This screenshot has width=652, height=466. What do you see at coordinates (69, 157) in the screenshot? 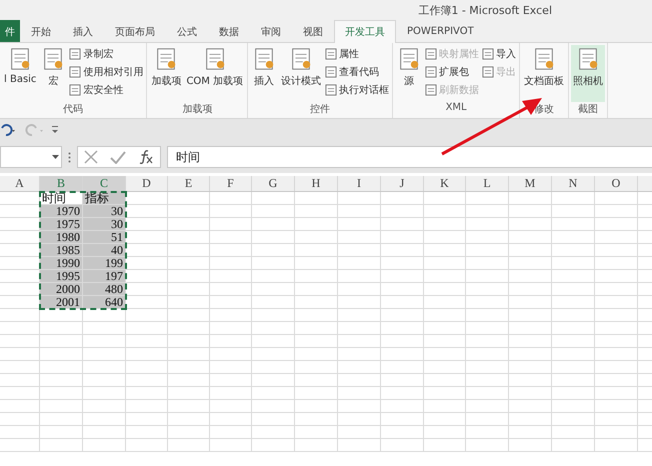
I see `grip-icon` at bounding box center [69, 157].